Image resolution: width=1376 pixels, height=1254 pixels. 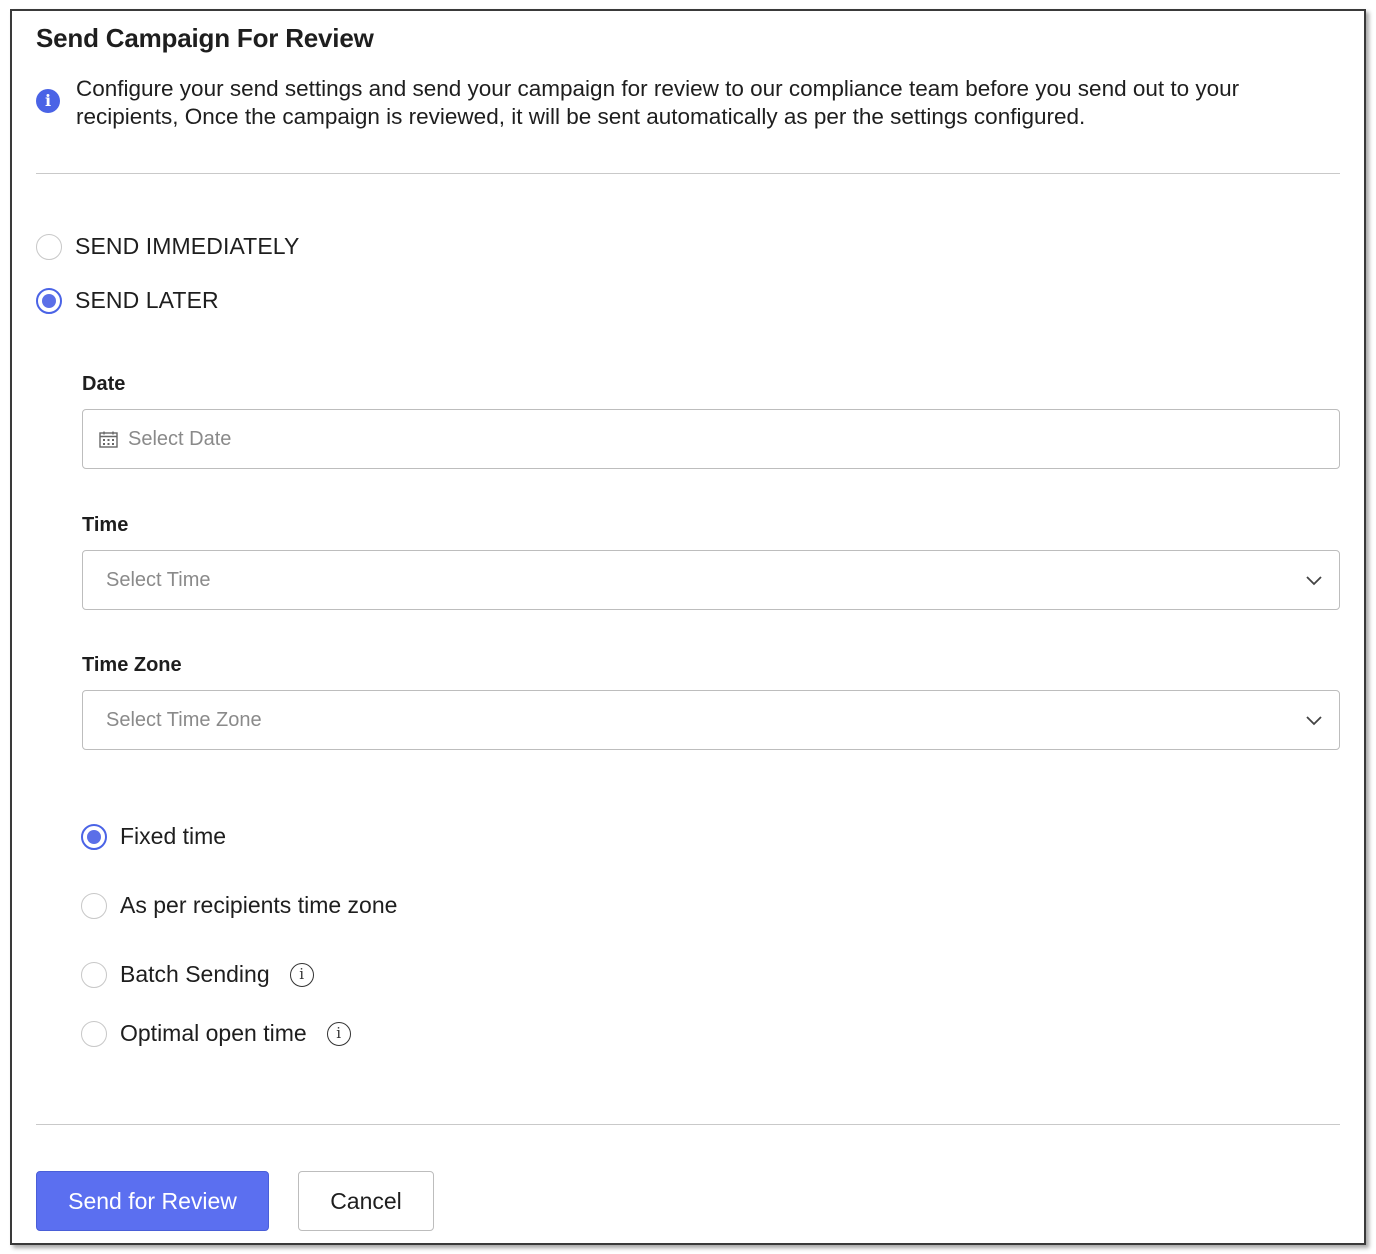 What do you see at coordinates (711, 580) in the screenshot?
I see `time-select: Select Time` at bounding box center [711, 580].